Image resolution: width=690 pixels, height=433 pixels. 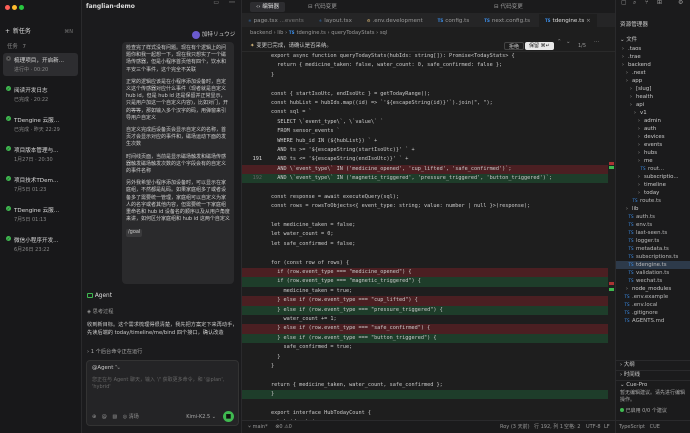 What do you see at coordinates (653, 57) in the screenshot?
I see `tree-folder: › .trae` at bounding box center [653, 57].